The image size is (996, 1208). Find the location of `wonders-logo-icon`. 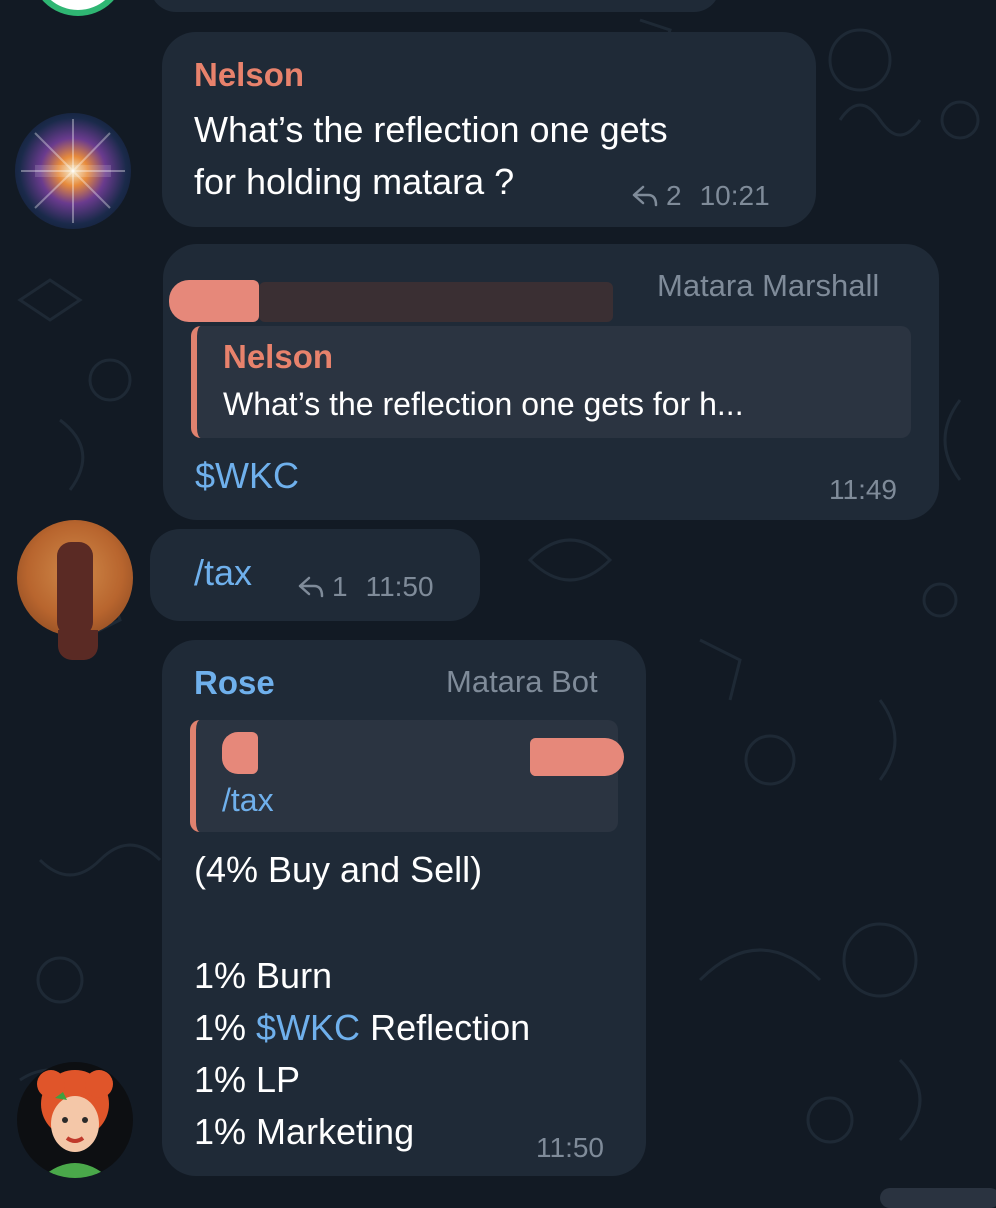

wonders-logo-icon is located at coordinates (73, 171).